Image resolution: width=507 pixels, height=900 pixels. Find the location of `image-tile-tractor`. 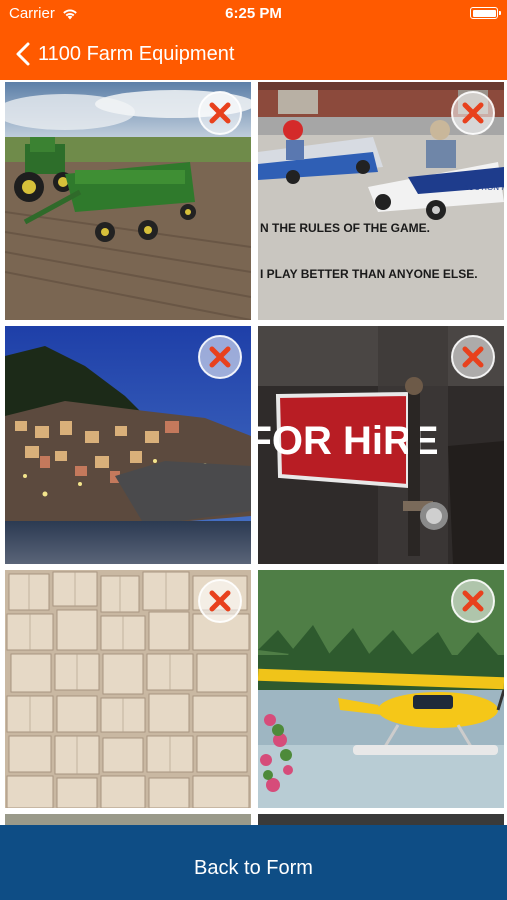

image-tile-tractor is located at coordinates (128, 201).